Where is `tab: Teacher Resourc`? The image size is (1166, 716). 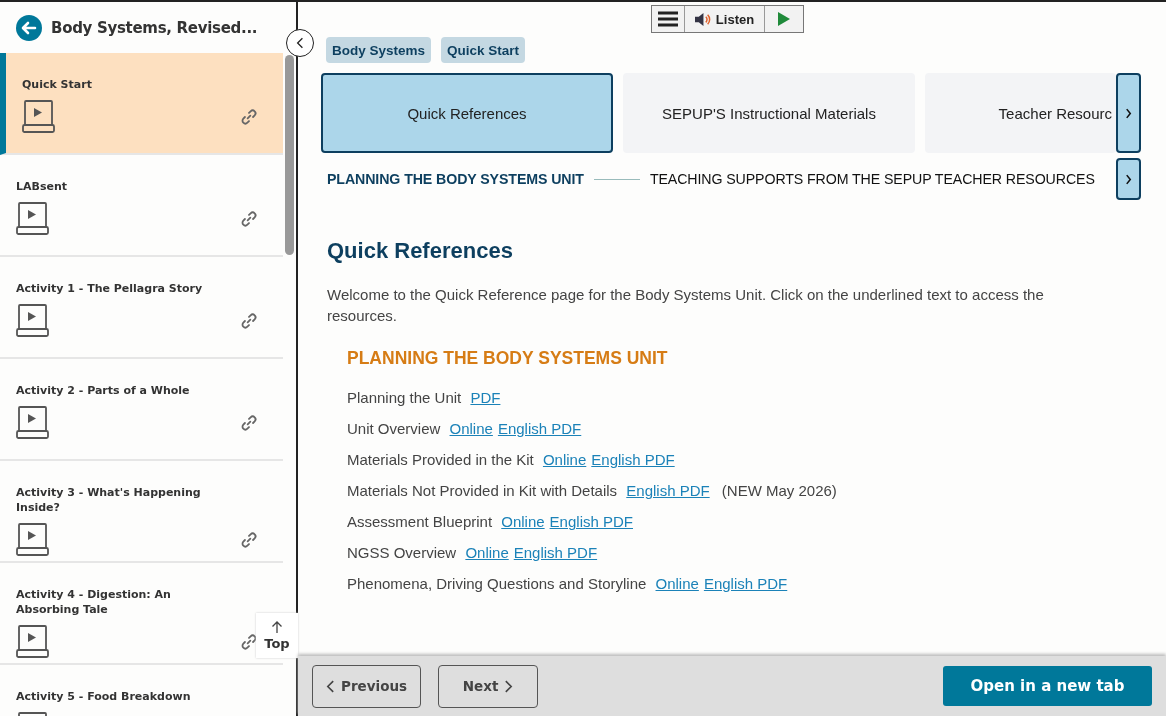
tab: Teacher Resourc is located at coordinates (1020, 113).